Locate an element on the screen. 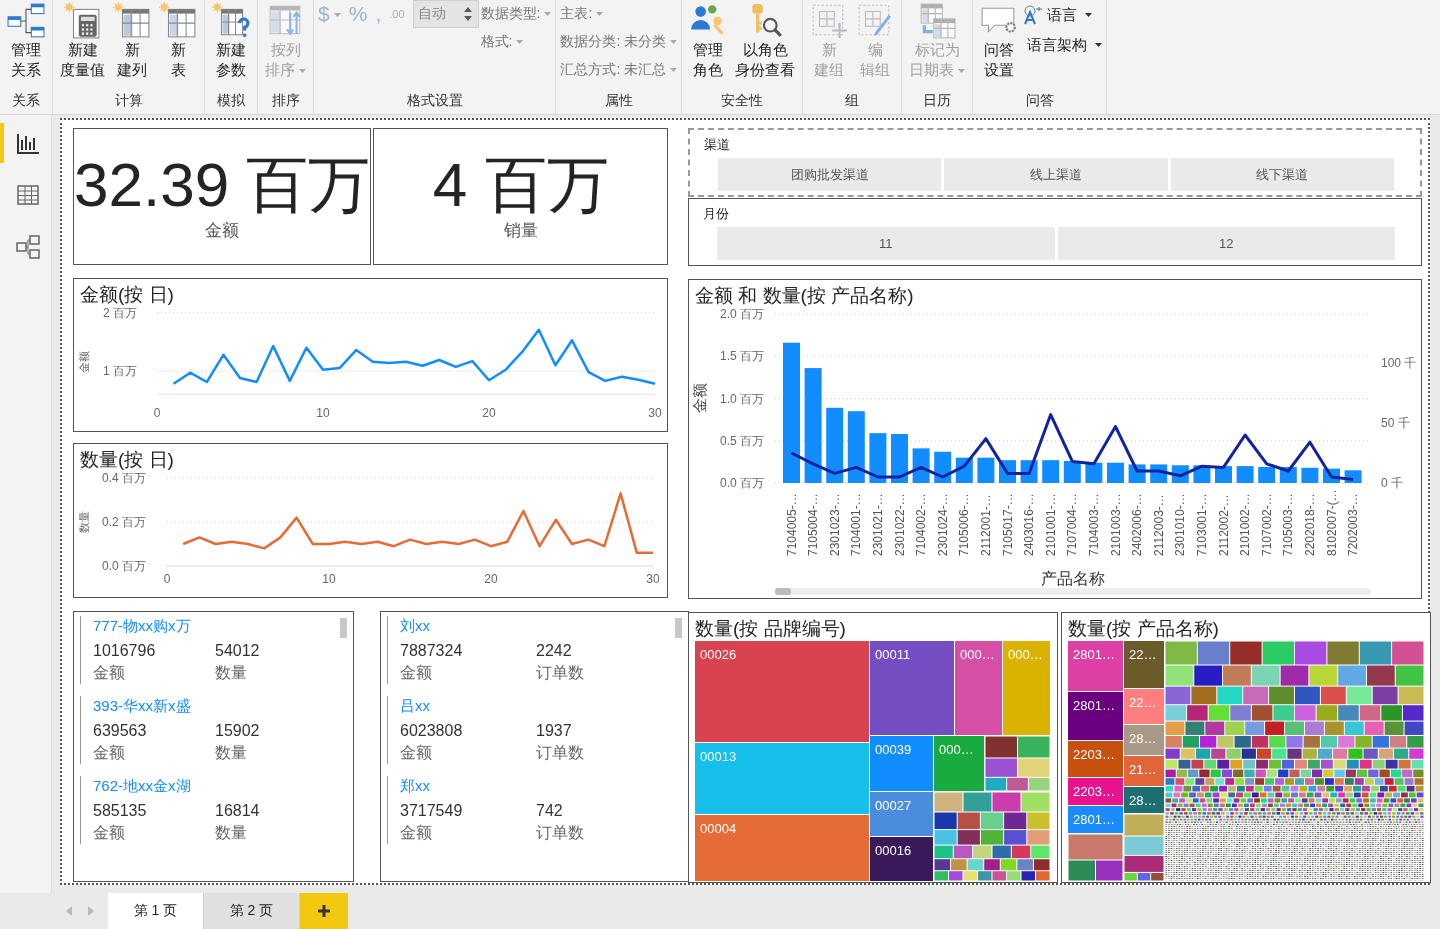 This screenshot has height=929, width=1440. slicer: 渠道 团购批发渠道 线上渠道 线下渠道 is located at coordinates (1055, 162).